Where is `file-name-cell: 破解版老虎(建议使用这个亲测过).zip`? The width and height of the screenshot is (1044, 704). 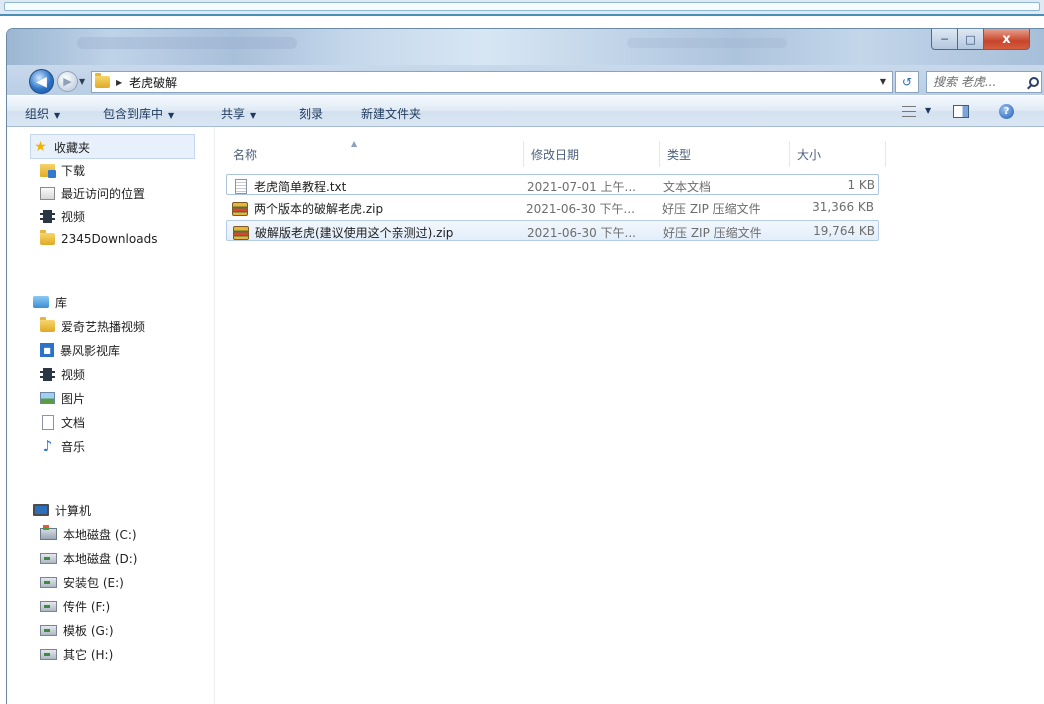 file-name-cell: 破解版老虎(建议使用这个亲测过).zip is located at coordinates (343, 232).